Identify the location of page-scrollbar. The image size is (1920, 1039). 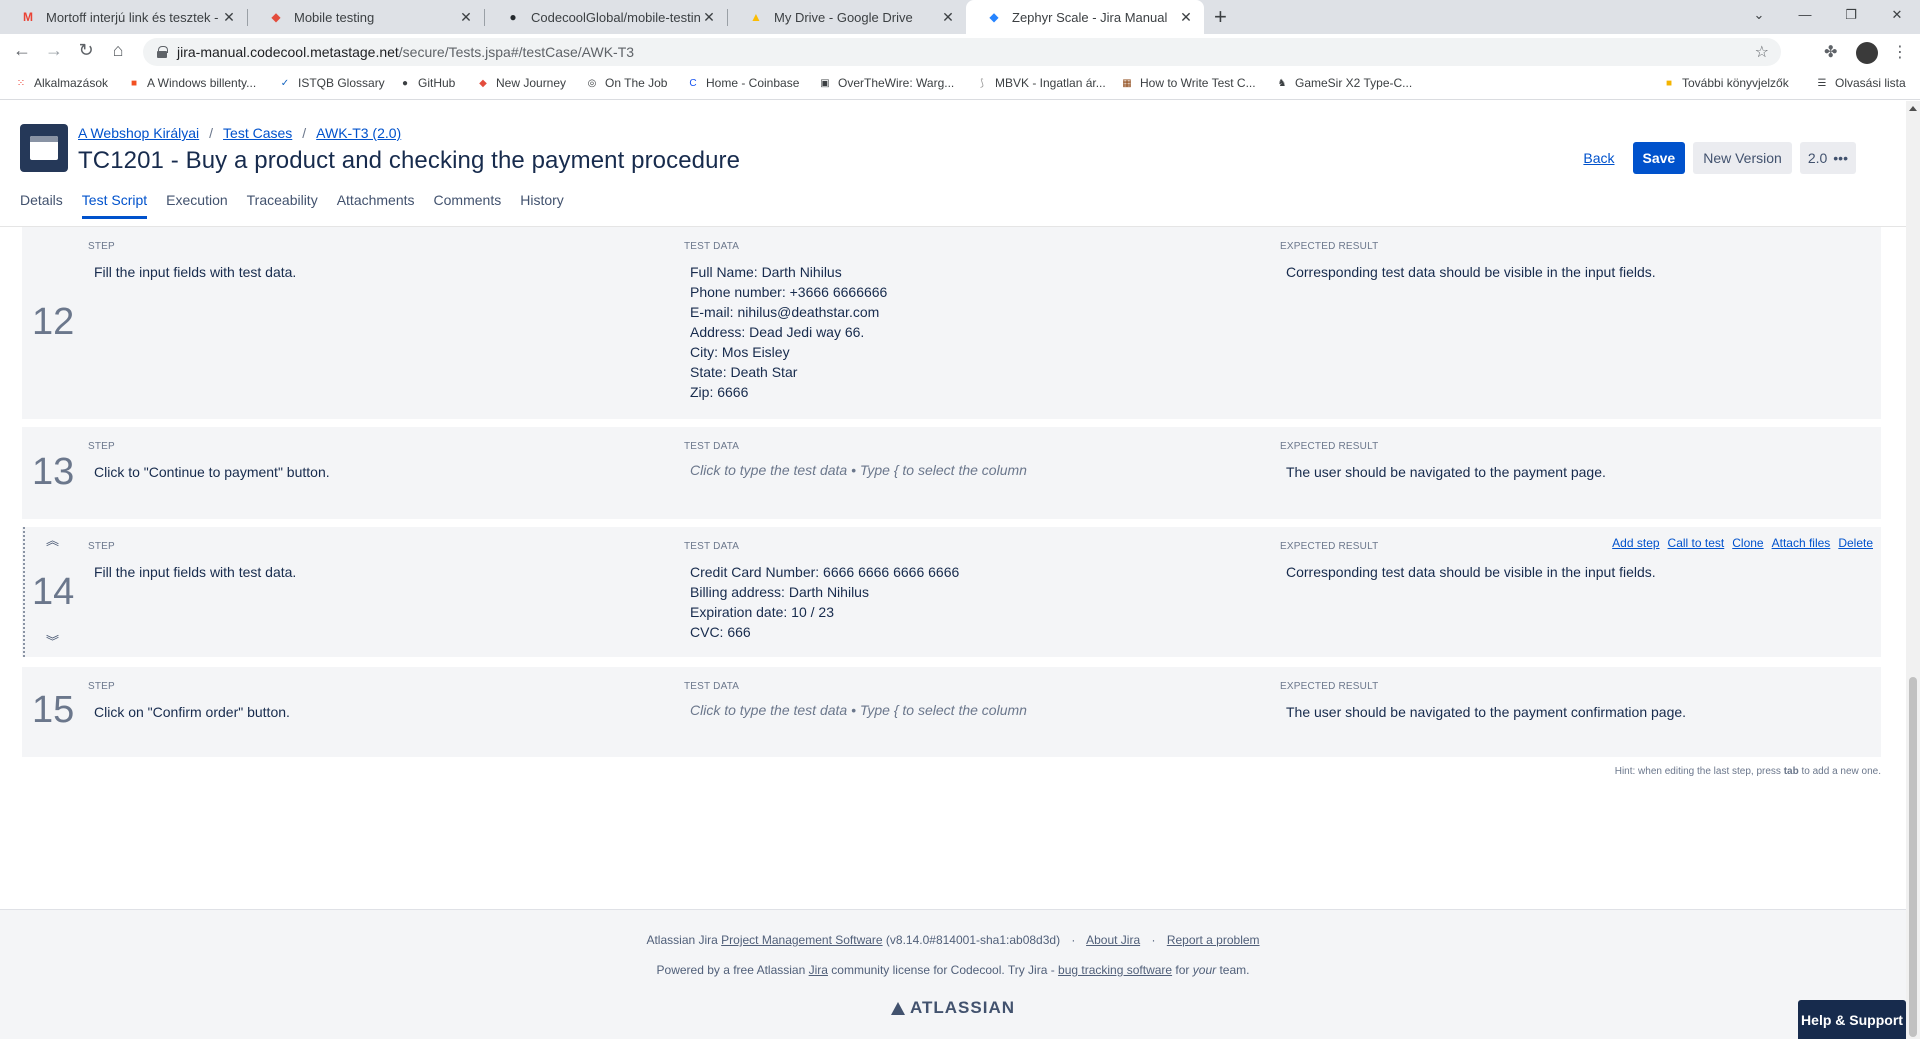
(1913, 570).